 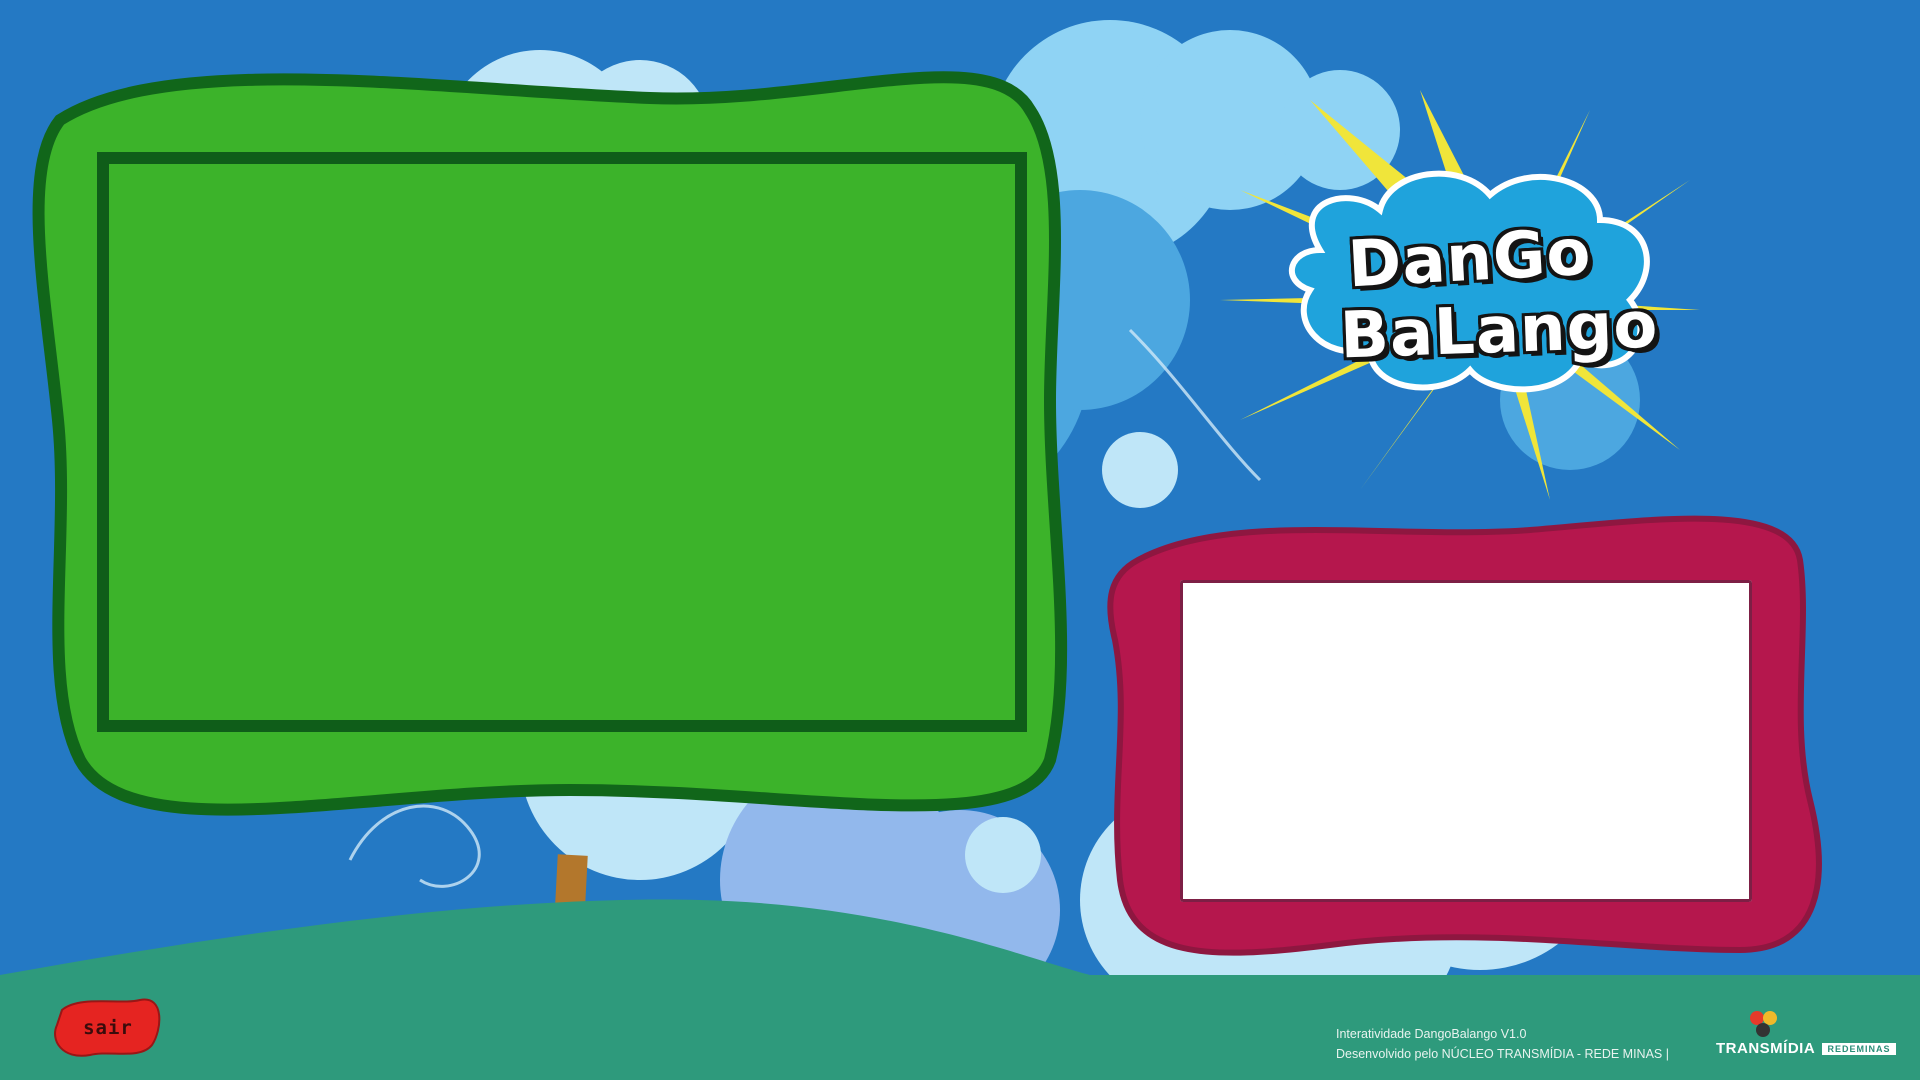 I want to click on logo-text-balango: BaLango, so click(x=1499, y=331).